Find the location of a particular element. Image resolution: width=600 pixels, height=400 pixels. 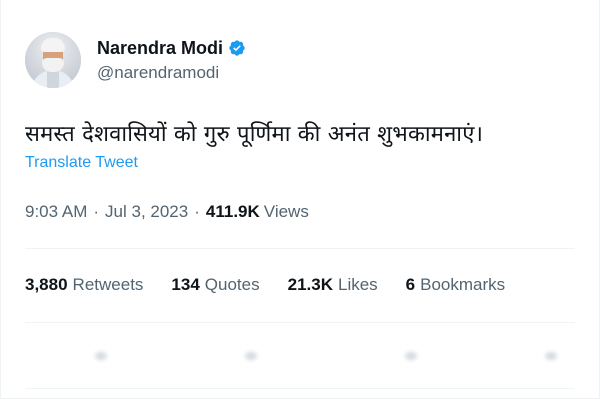

stat-count: 6 is located at coordinates (410, 284).